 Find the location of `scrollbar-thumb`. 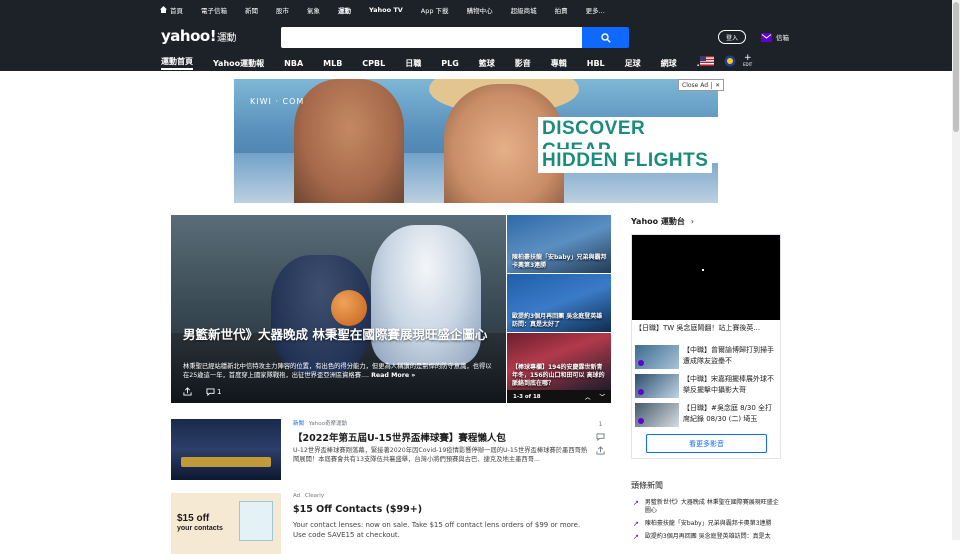

scrollbar-thumb is located at coordinates (956, 67).